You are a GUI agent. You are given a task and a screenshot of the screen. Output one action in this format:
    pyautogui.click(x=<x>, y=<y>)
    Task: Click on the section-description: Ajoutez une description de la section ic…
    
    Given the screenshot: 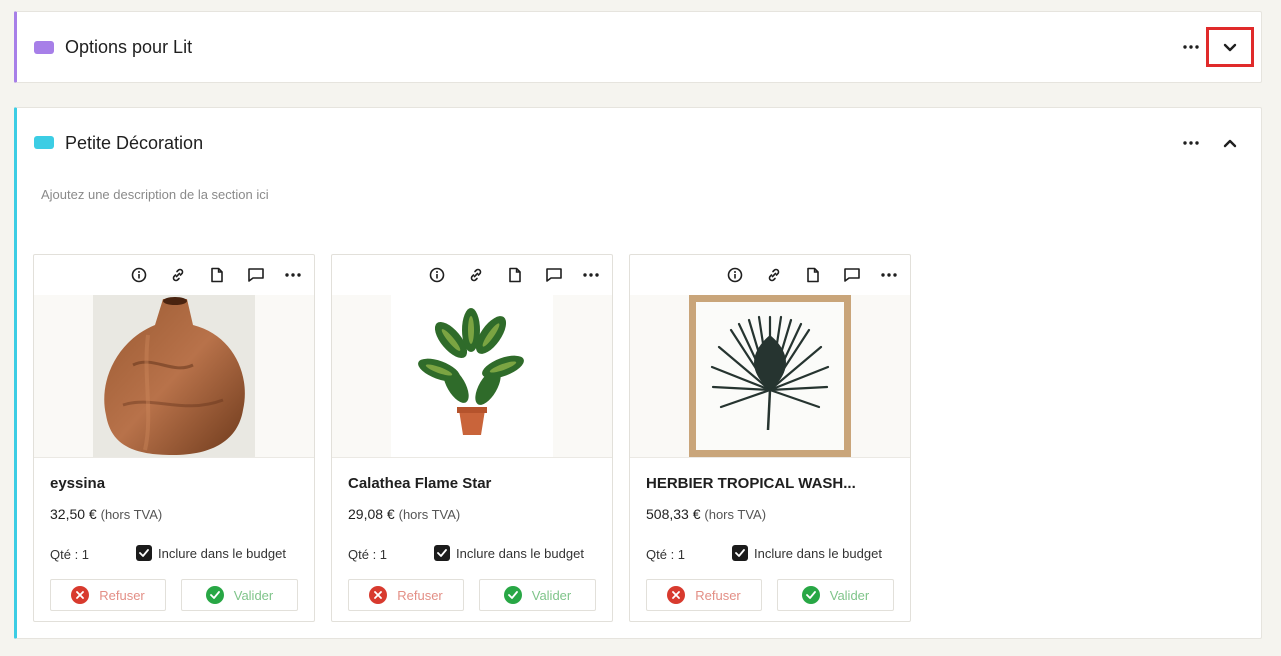 What is the action you would take?
    pyautogui.click(x=155, y=194)
    